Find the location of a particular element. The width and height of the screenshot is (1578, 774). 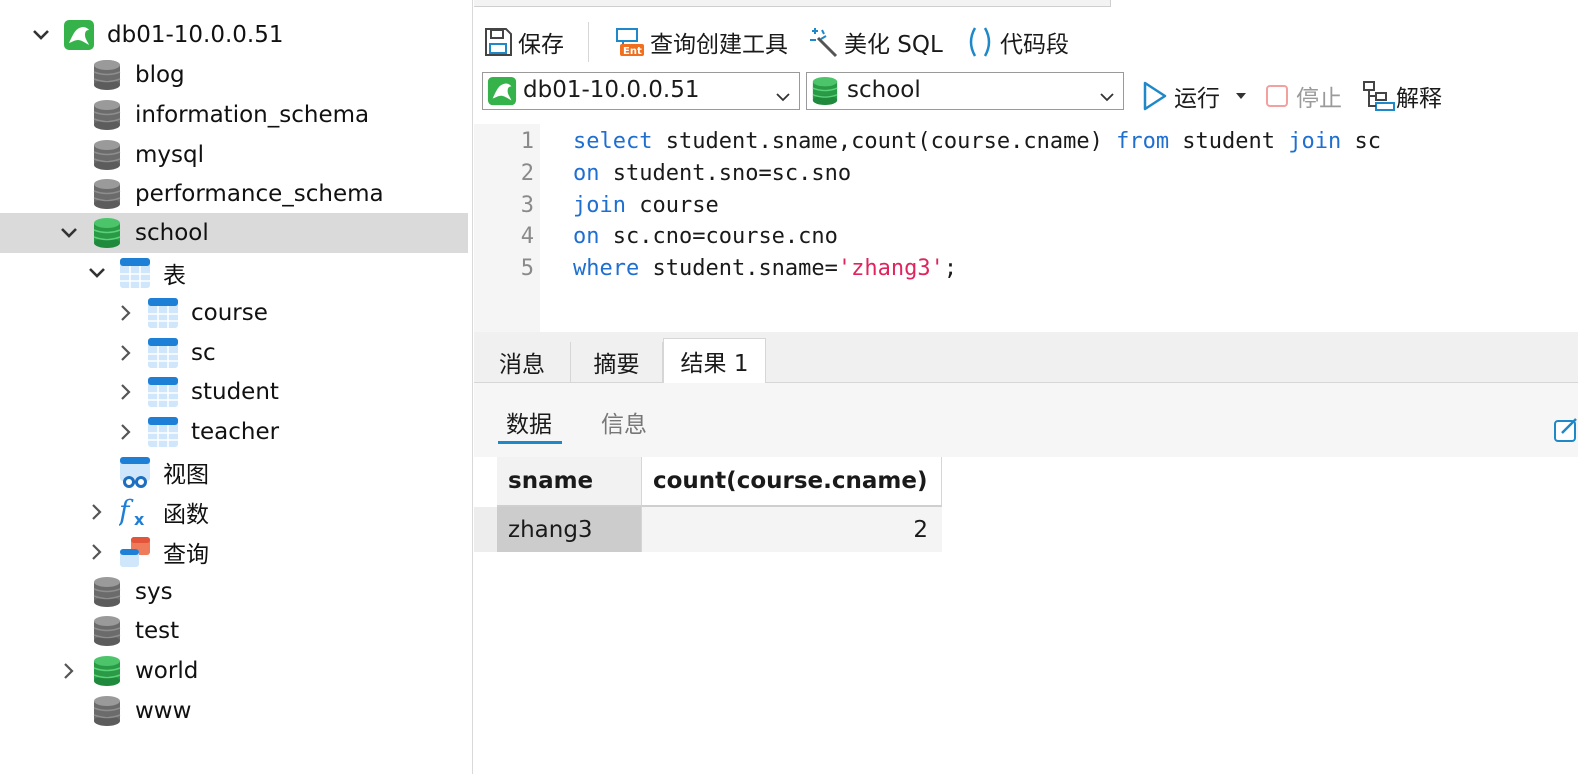

tree-connection-row: db01-10.0.0.51 is located at coordinates (234, 35).